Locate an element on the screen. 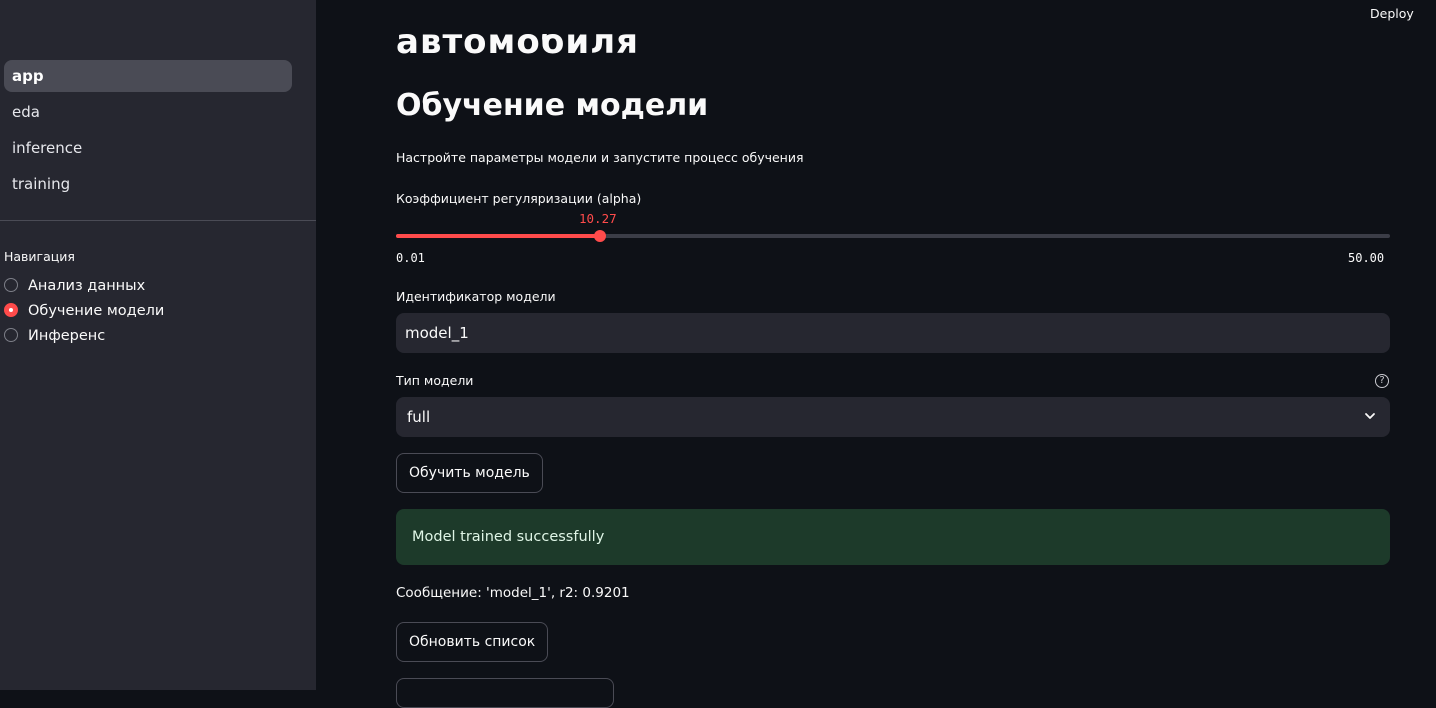  alpha-slider-thumb is located at coordinates (599, 236).